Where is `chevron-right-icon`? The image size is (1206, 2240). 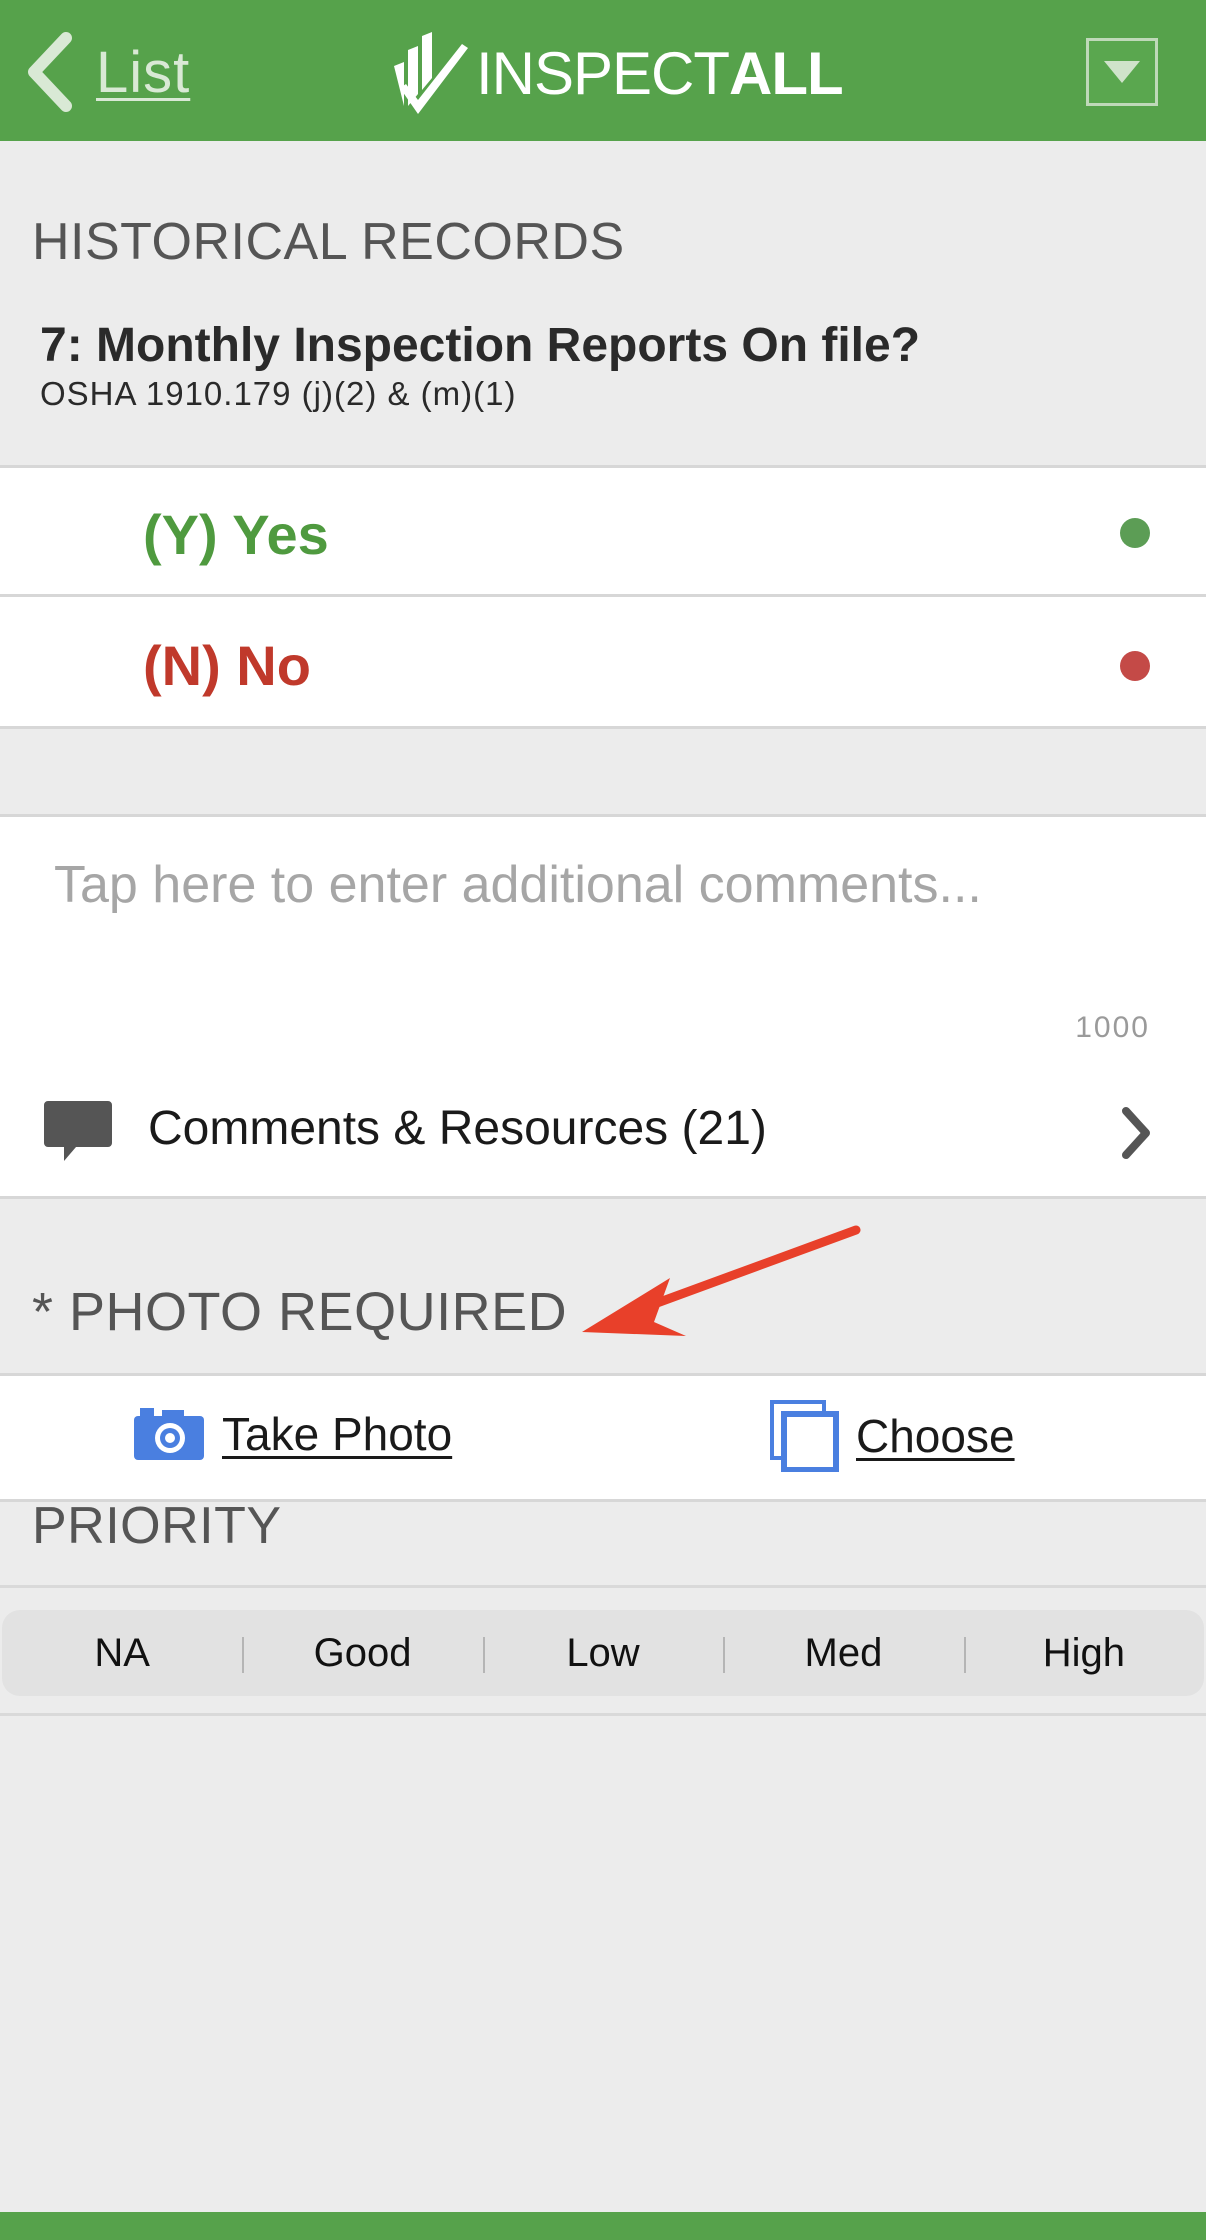
chevron-right-icon is located at coordinates (1136, 1133).